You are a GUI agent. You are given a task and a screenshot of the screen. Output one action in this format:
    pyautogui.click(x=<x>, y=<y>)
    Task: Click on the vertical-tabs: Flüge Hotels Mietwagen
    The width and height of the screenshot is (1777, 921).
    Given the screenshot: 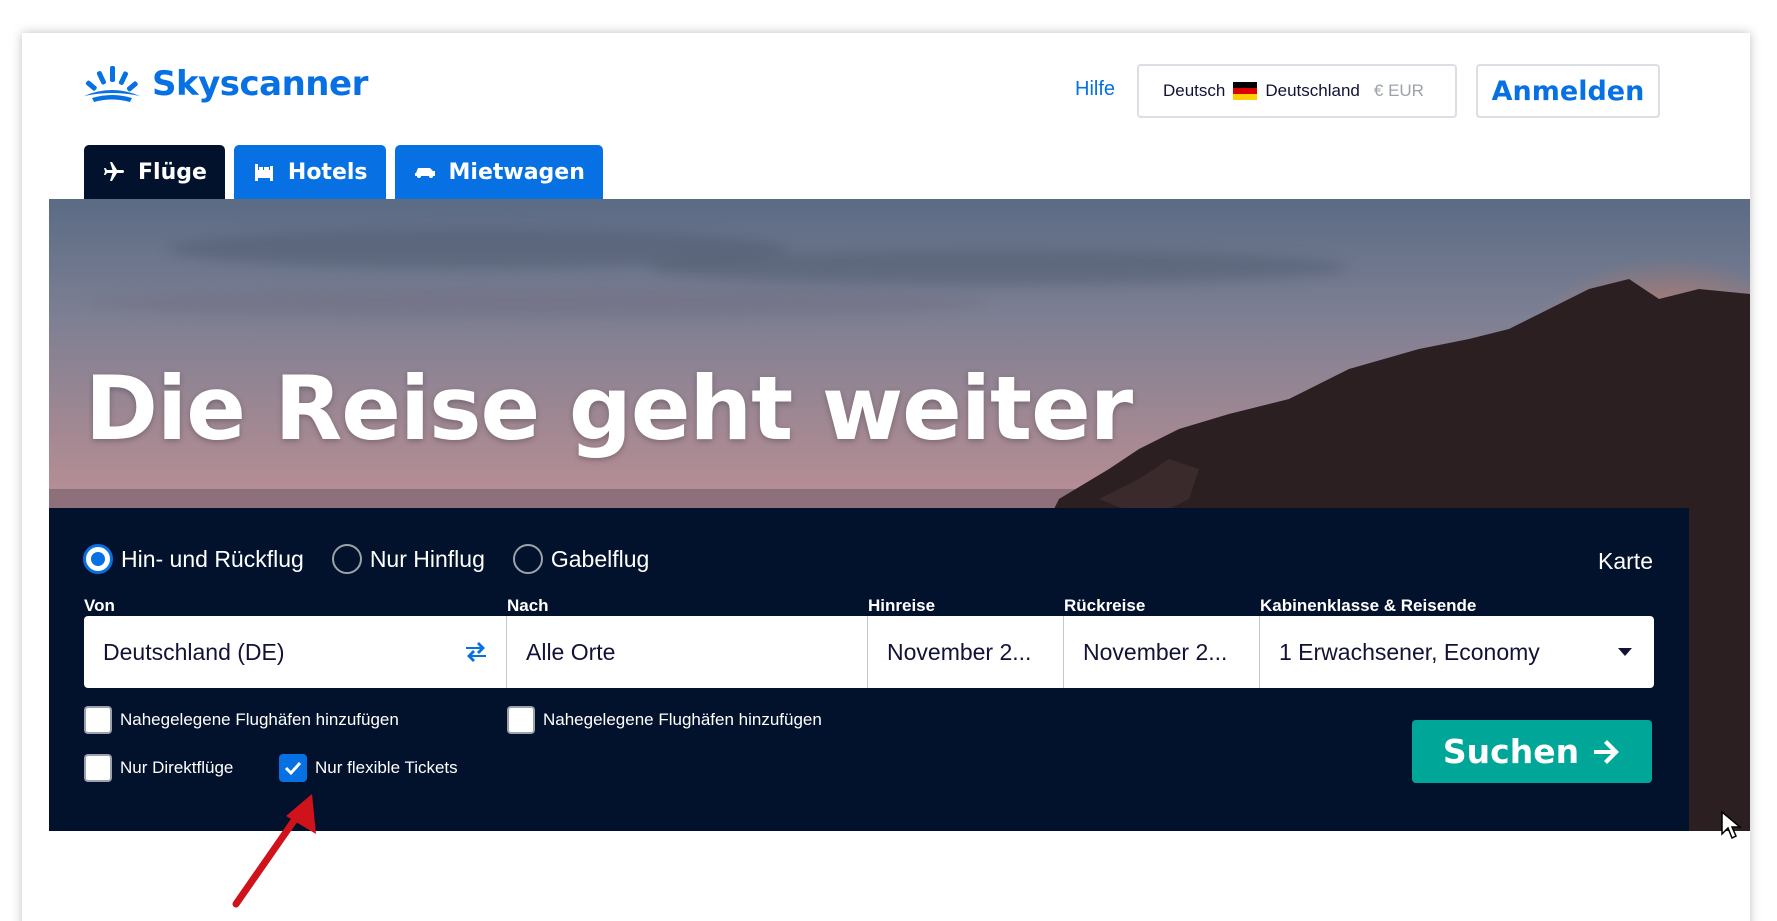 What is the action you would take?
    pyautogui.click(x=343, y=172)
    